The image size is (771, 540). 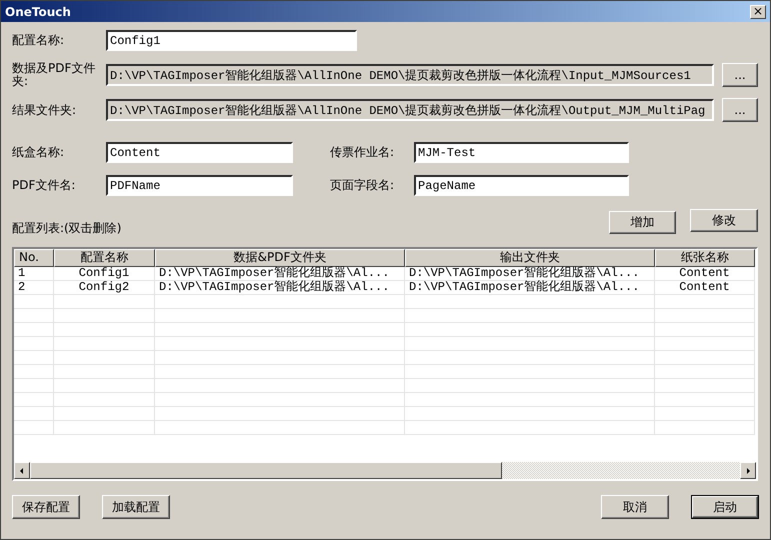 What do you see at coordinates (521, 152) in the screenshot?
I see `text-field: MJM-Test` at bounding box center [521, 152].